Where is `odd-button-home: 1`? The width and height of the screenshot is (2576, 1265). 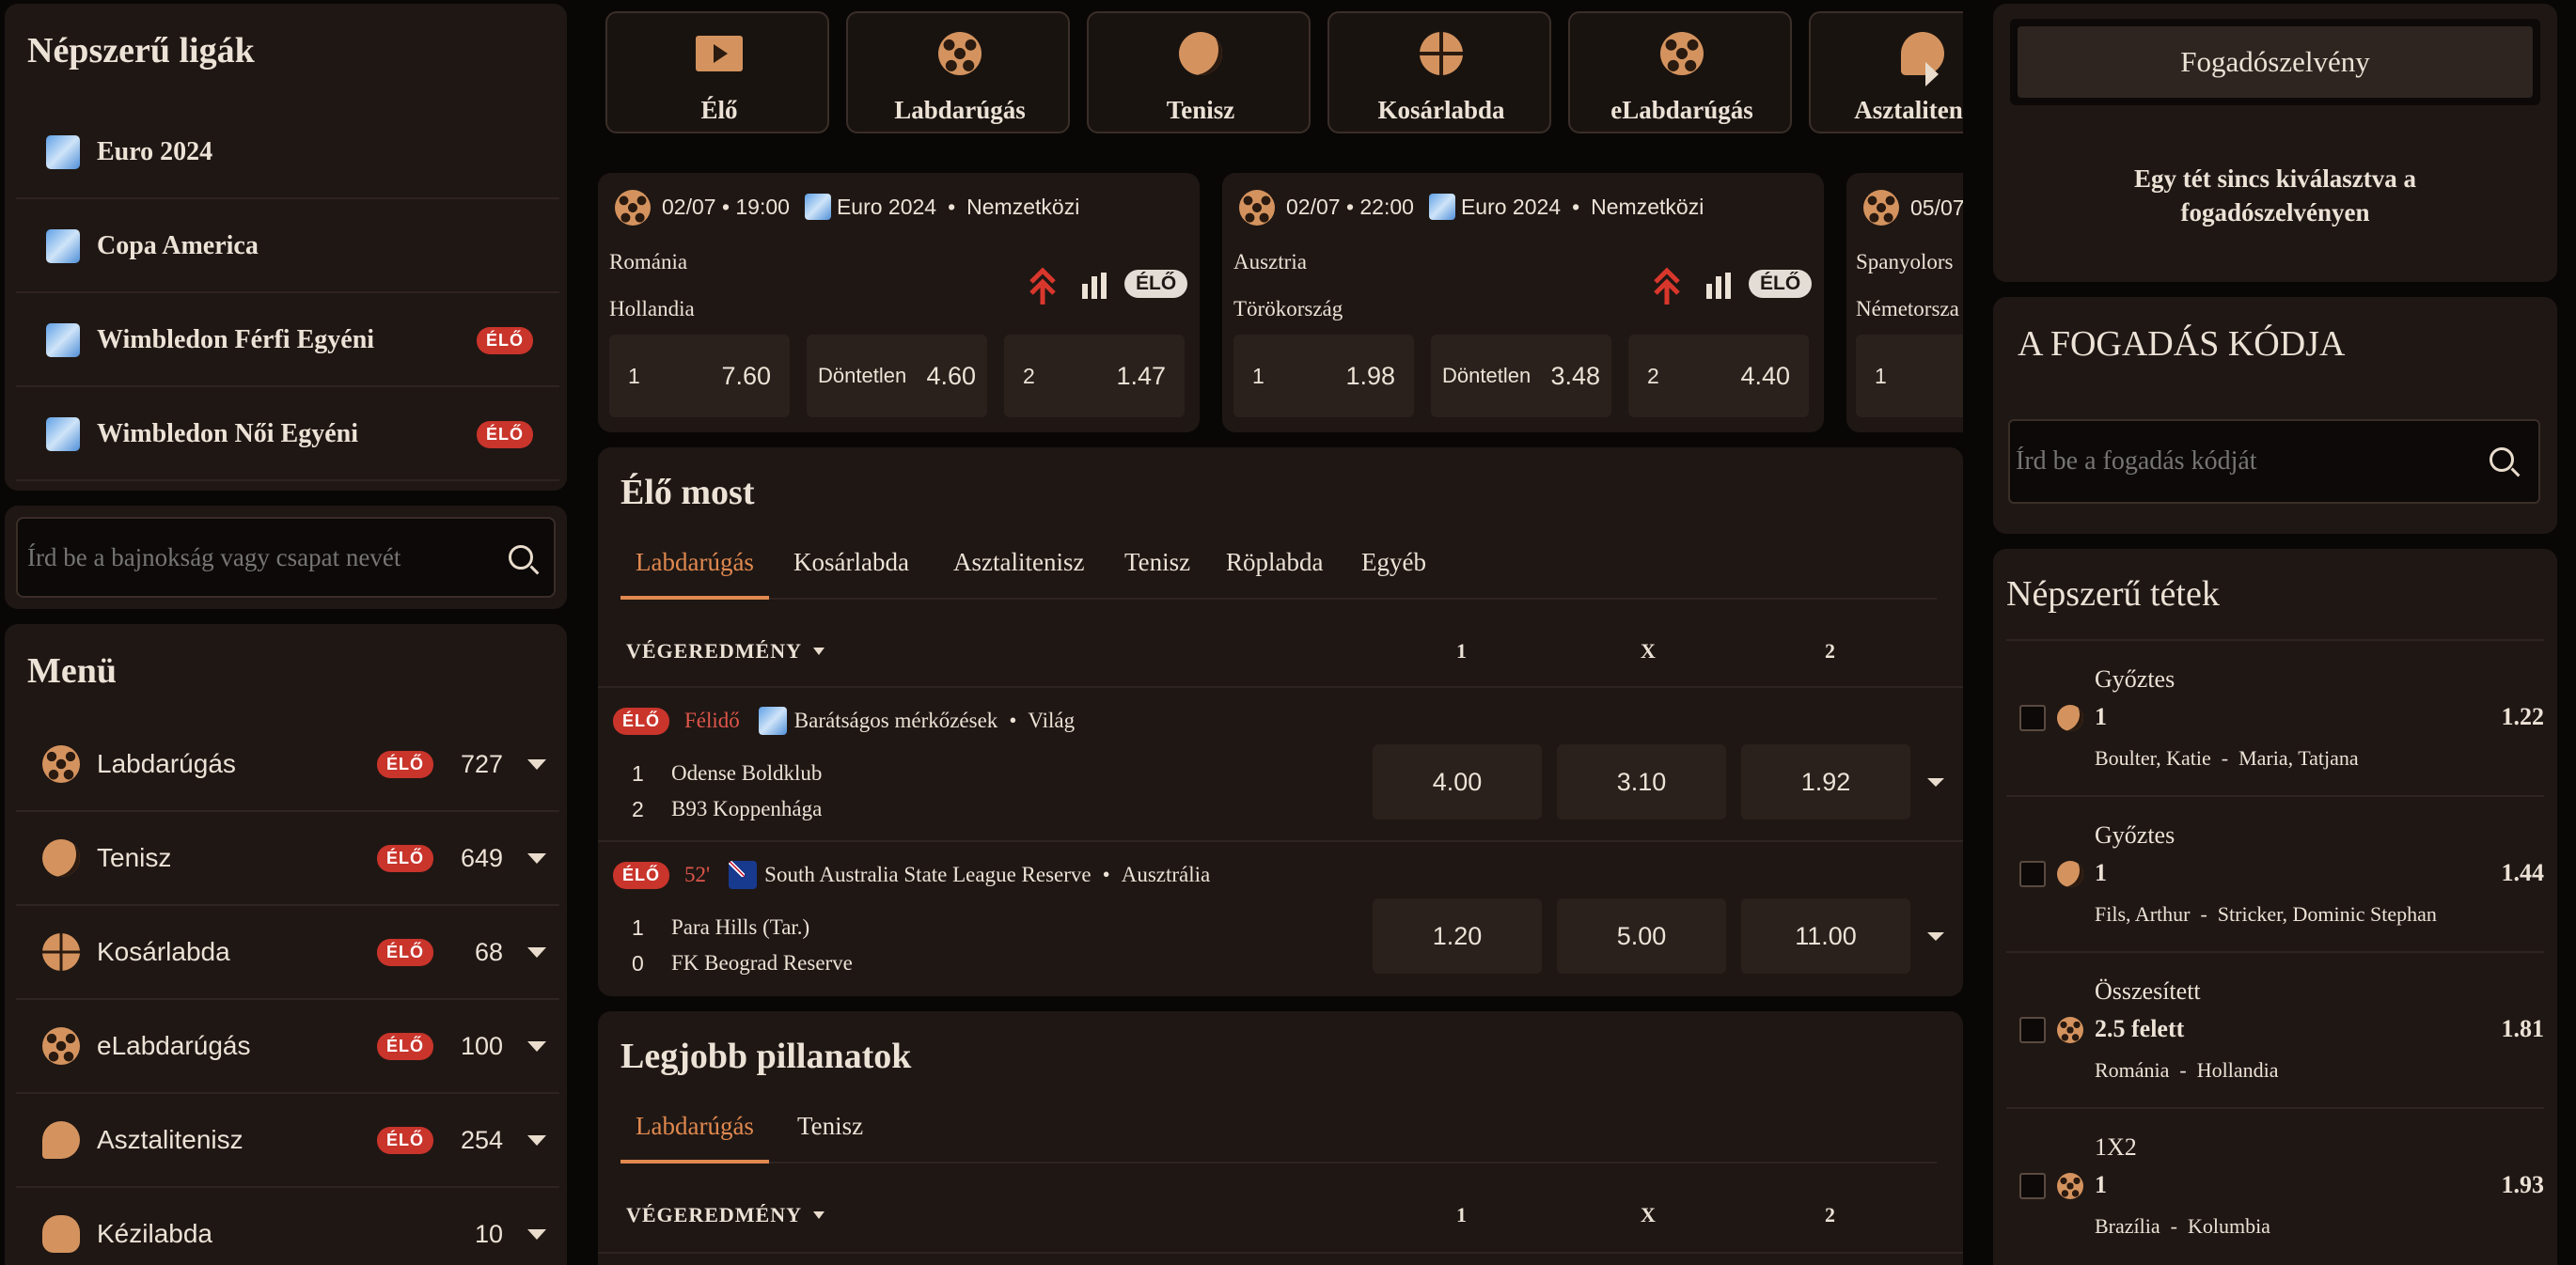 odd-button-home: 1 is located at coordinates (1910, 376).